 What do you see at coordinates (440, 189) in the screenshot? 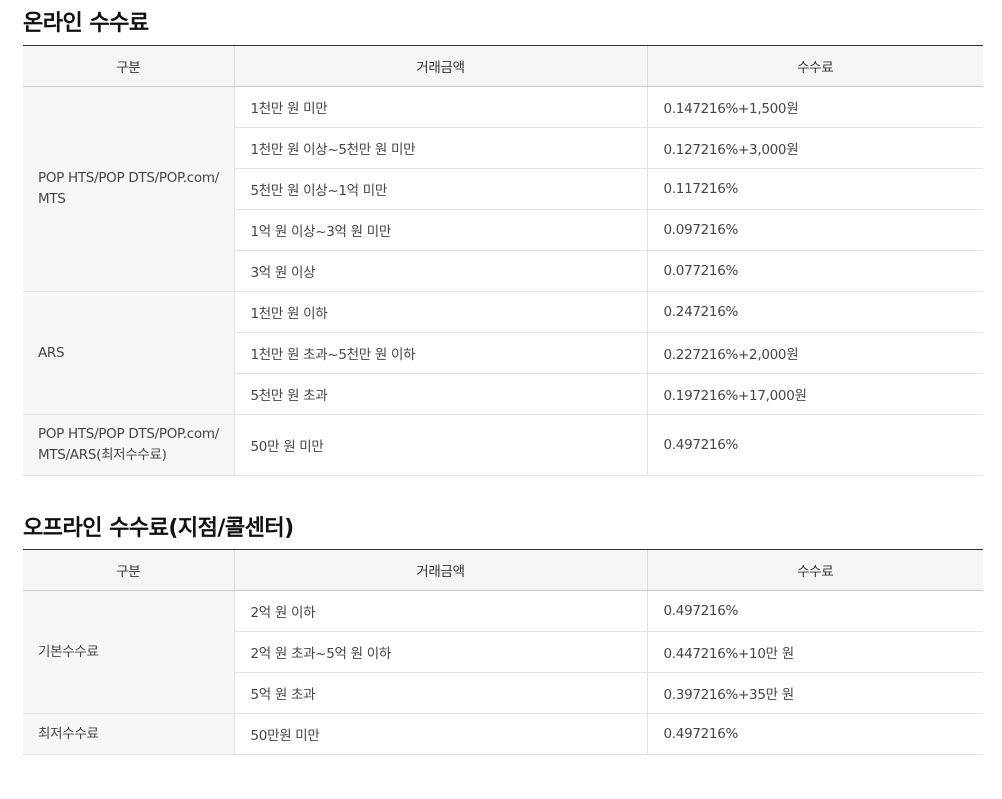
I see `amount-cell: 5천만 원 이상~1억 미만` at bounding box center [440, 189].